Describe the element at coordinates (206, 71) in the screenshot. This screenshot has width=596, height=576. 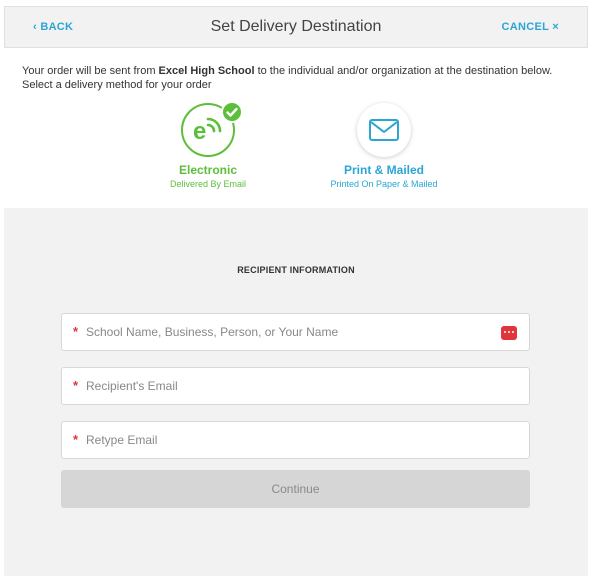
I see `intro-school: Excel High School` at that location.